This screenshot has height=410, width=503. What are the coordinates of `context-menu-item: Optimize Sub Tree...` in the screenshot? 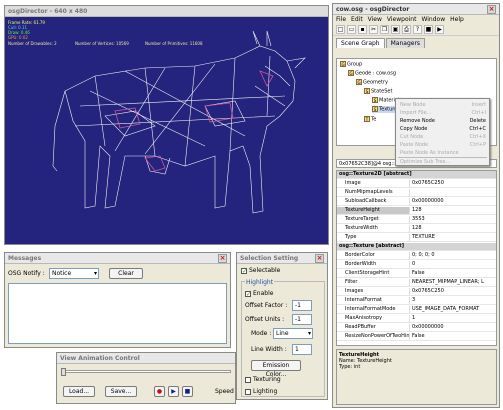 It's located at (443, 162).